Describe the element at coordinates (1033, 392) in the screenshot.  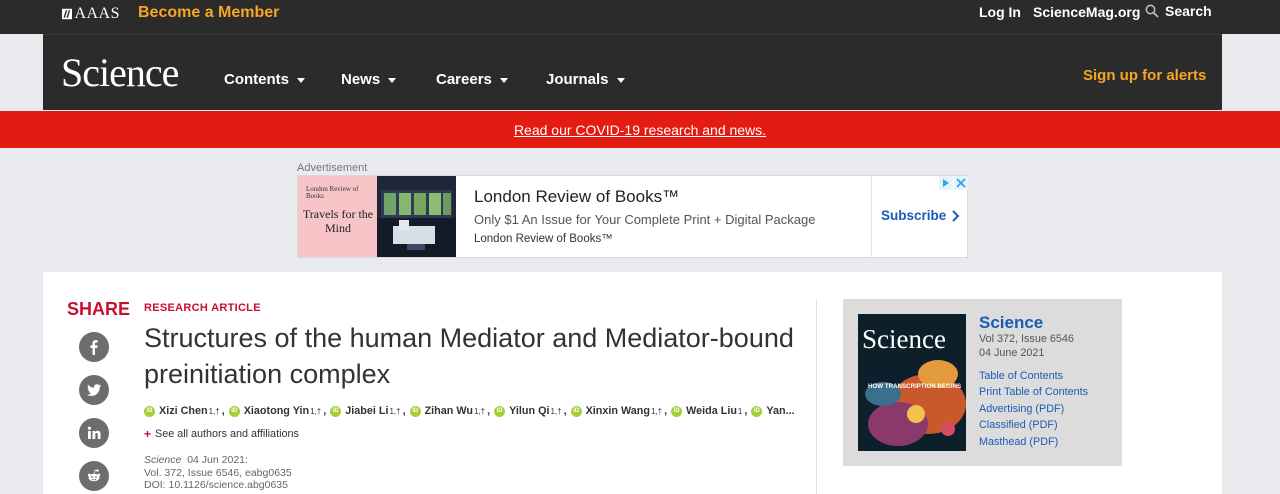
I see `print-toc-link: Print Table of Contents` at that location.